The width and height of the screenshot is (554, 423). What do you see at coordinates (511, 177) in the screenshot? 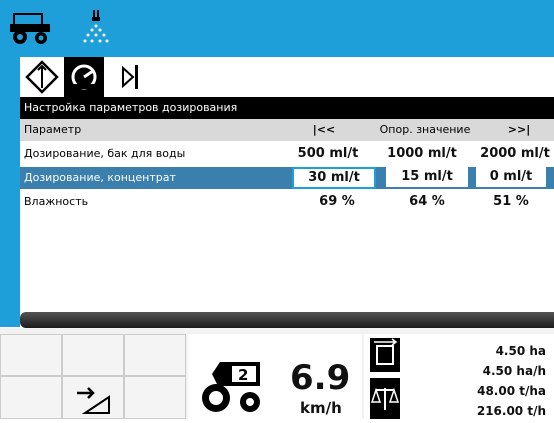
I see `value-cell: 0 ml/t` at bounding box center [511, 177].